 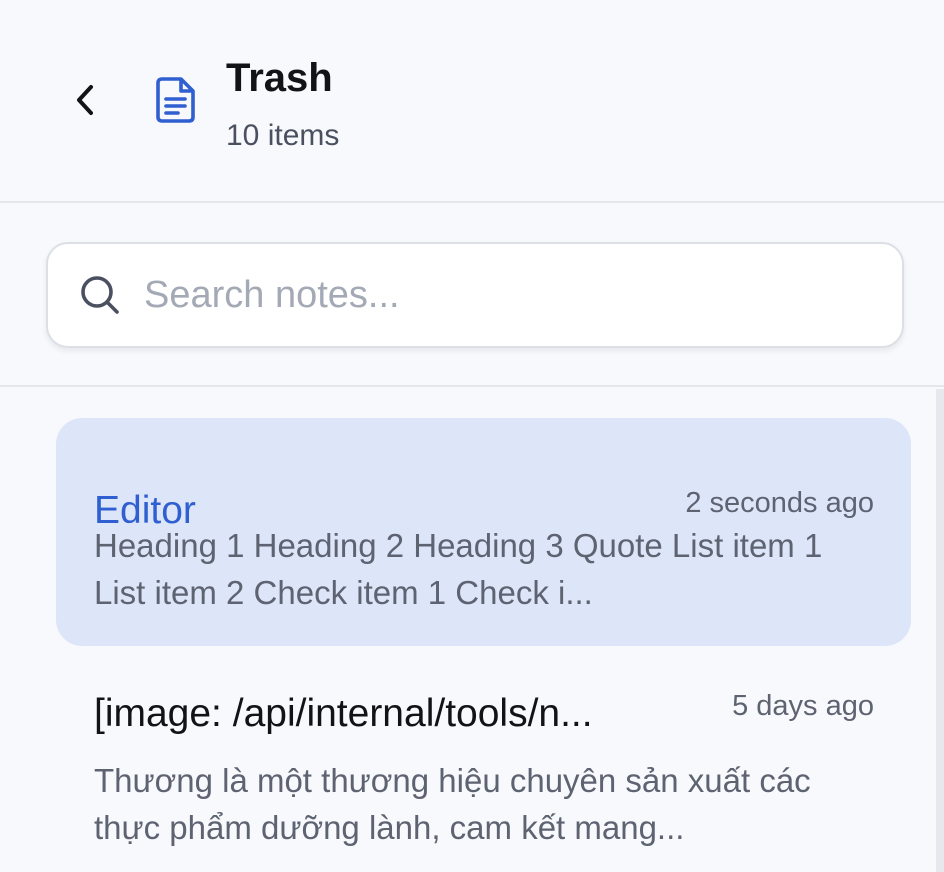 I want to click on page-title: Trash, so click(x=279, y=78).